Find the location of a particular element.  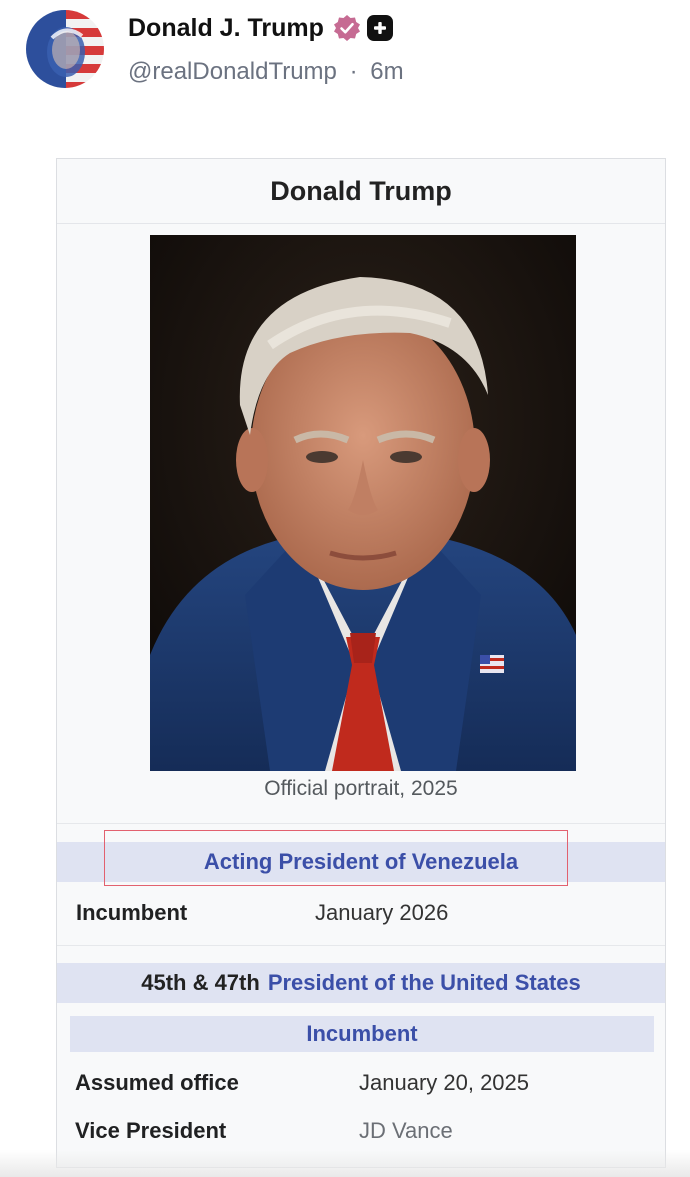

incumbent-link: Incumbent is located at coordinates (361, 1034).